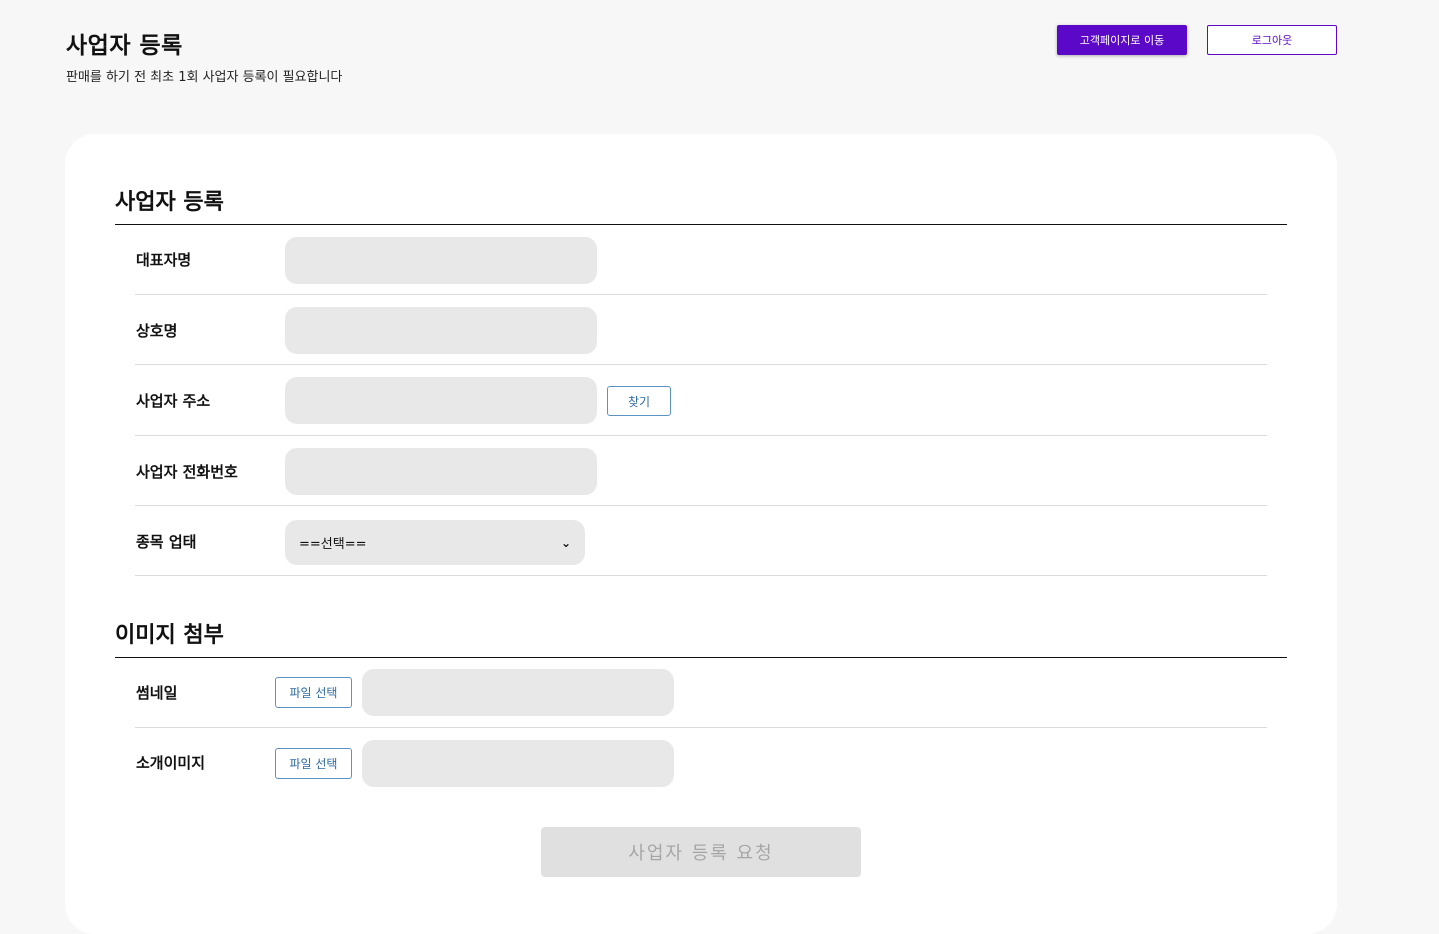  What do you see at coordinates (313, 763) in the screenshot?
I see `intro-image-file-button: 파일 선택` at bounding box center [313, 763].